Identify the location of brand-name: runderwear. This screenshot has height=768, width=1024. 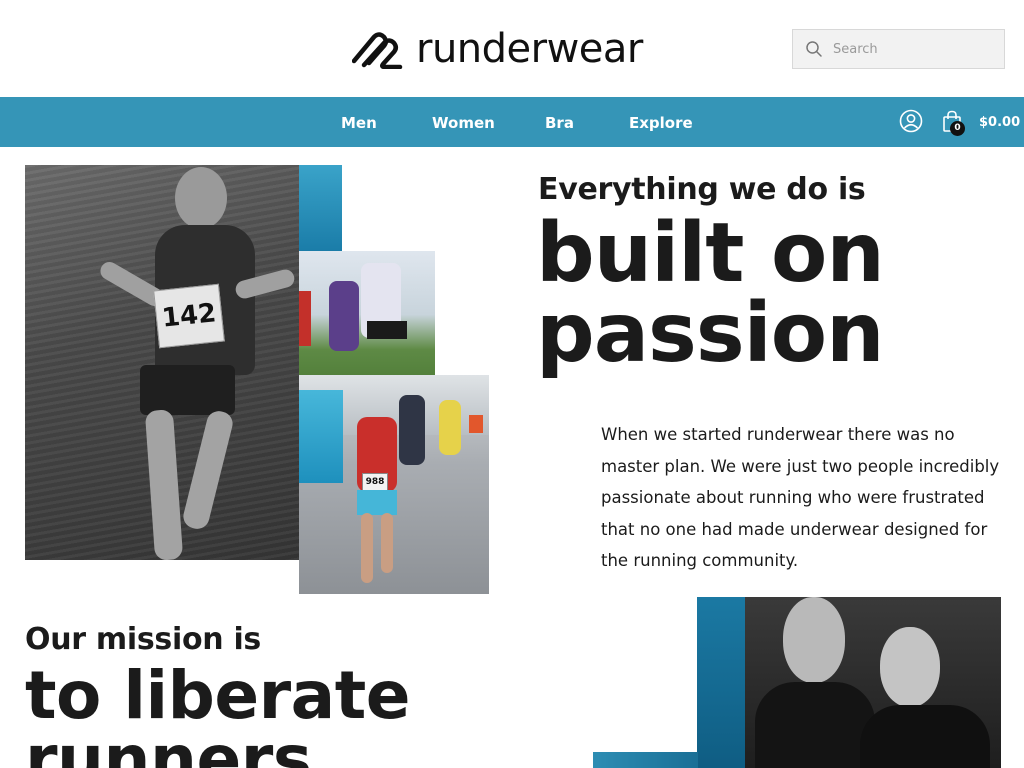
(529, 49).